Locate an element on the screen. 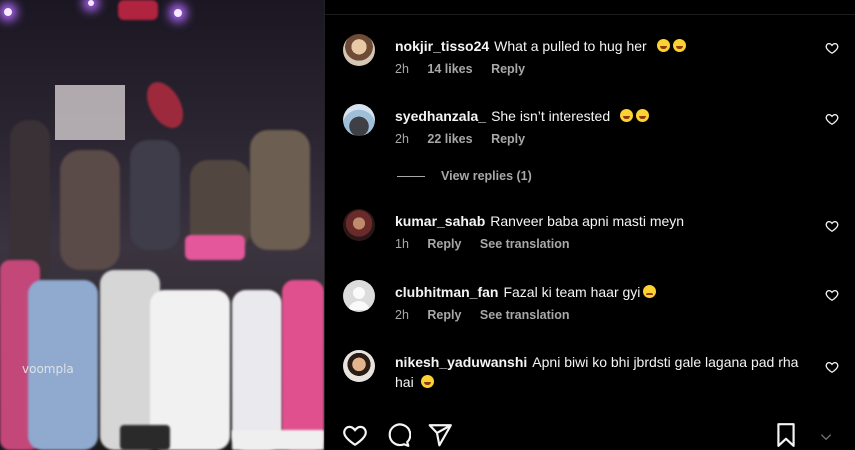 This screenshot has height=450, width=855. heart-icon is located at coordinates (355, 435).